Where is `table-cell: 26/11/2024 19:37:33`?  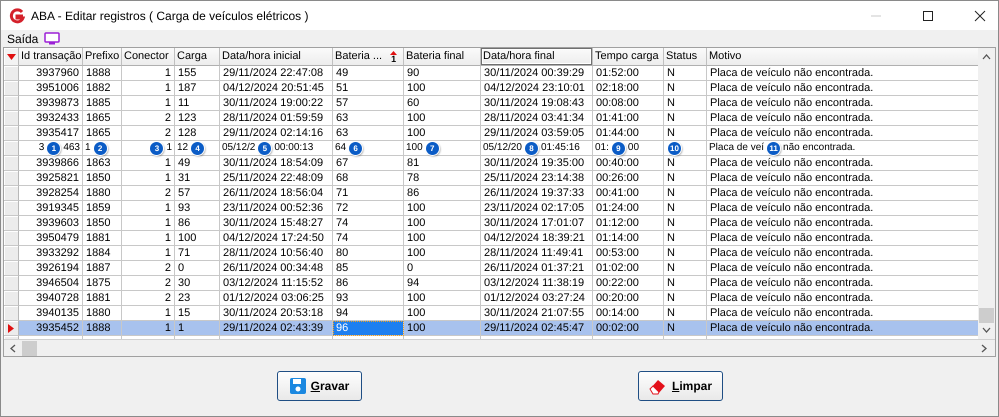 table-cell: 26/11/2024 19:37:33 is located at coordinates (537, 193).